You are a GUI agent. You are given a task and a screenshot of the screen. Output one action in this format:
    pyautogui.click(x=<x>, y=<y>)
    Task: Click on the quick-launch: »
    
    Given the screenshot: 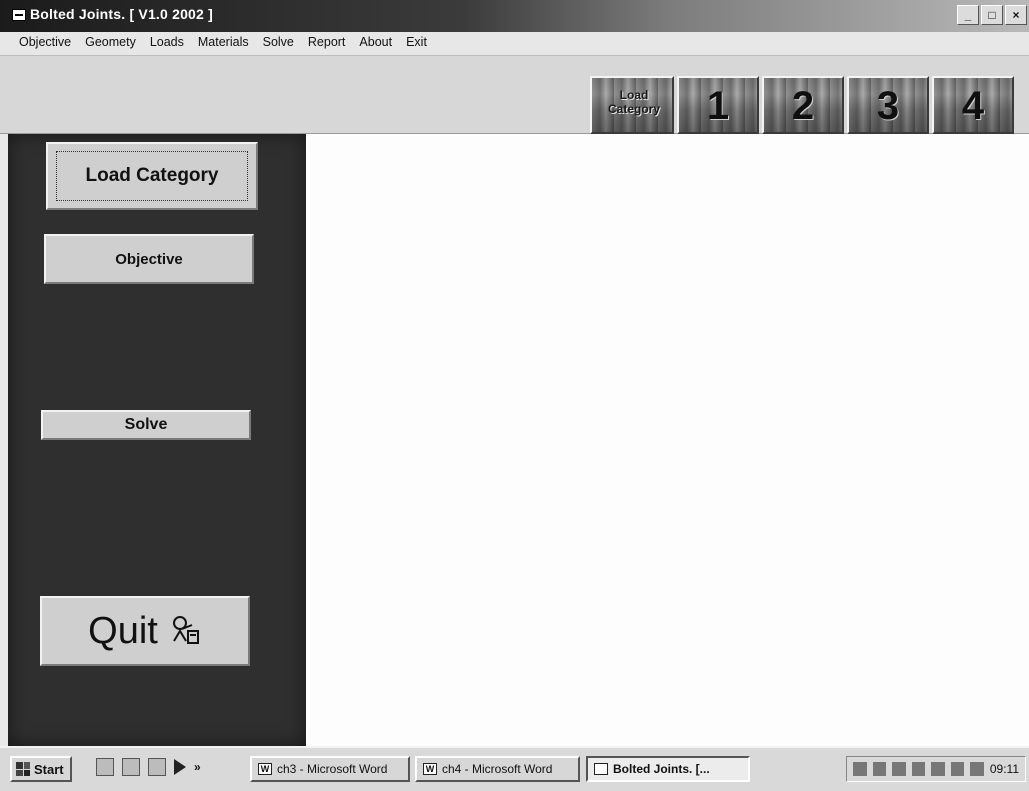 What is the action you would take?
    pyautogui.click(x=148, y=767)
    